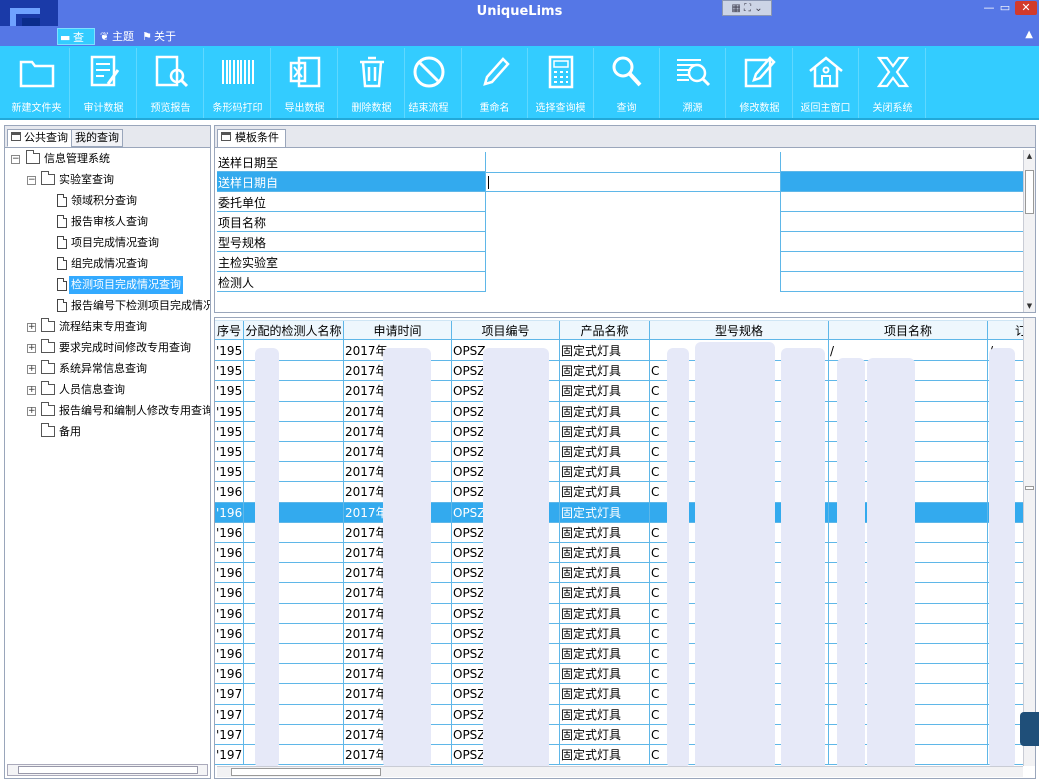 This screenshot has width=1039, height=784. I want to click on rename-button: 重命名, so click(495, 83).